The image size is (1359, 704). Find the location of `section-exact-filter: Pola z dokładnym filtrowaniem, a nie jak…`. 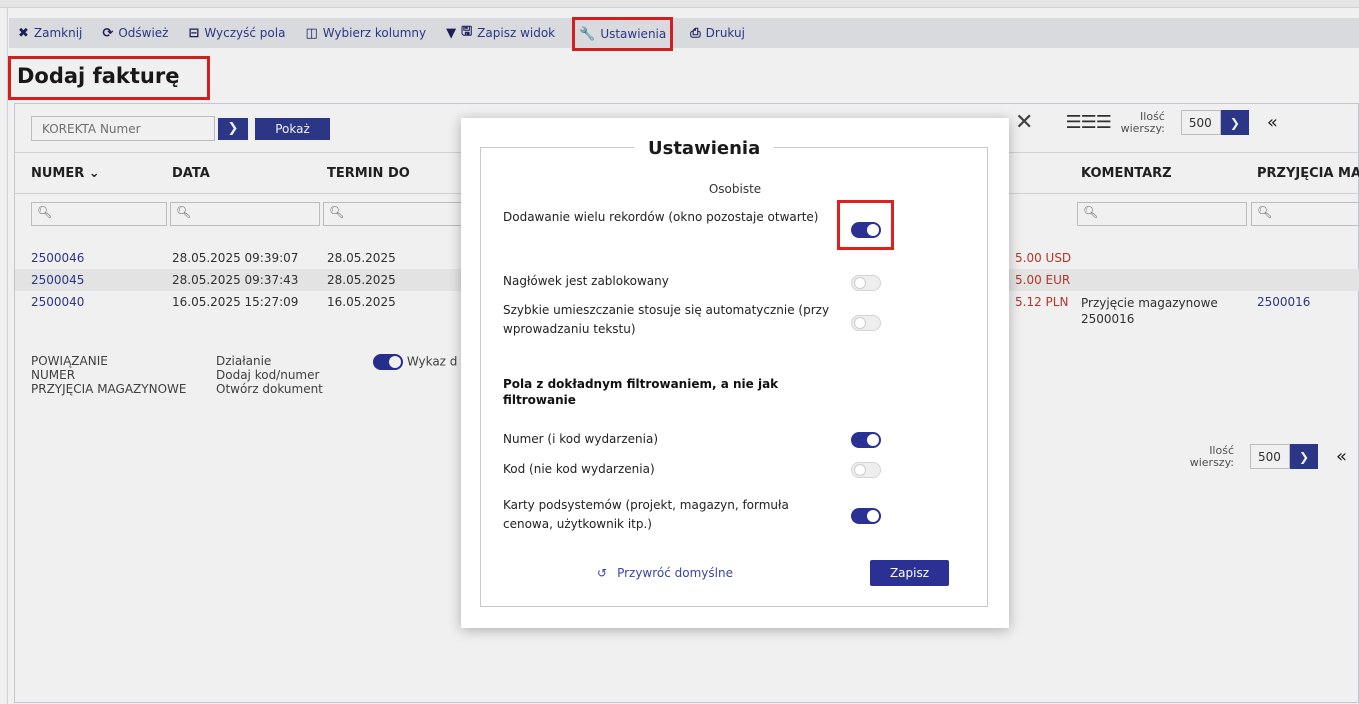

section-exact-filter: Pola z dokładnym filtrowaniem, a nie jak… is located at coordinates (641, 392).